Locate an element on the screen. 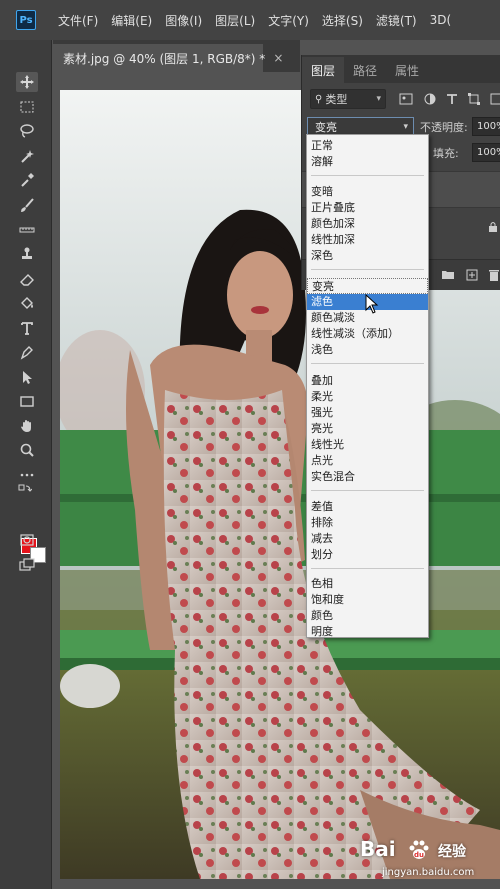 This screenshot has width=500, height=889. blend-option-linear-burn: 线性加深 is located at coordinates (367, 240).